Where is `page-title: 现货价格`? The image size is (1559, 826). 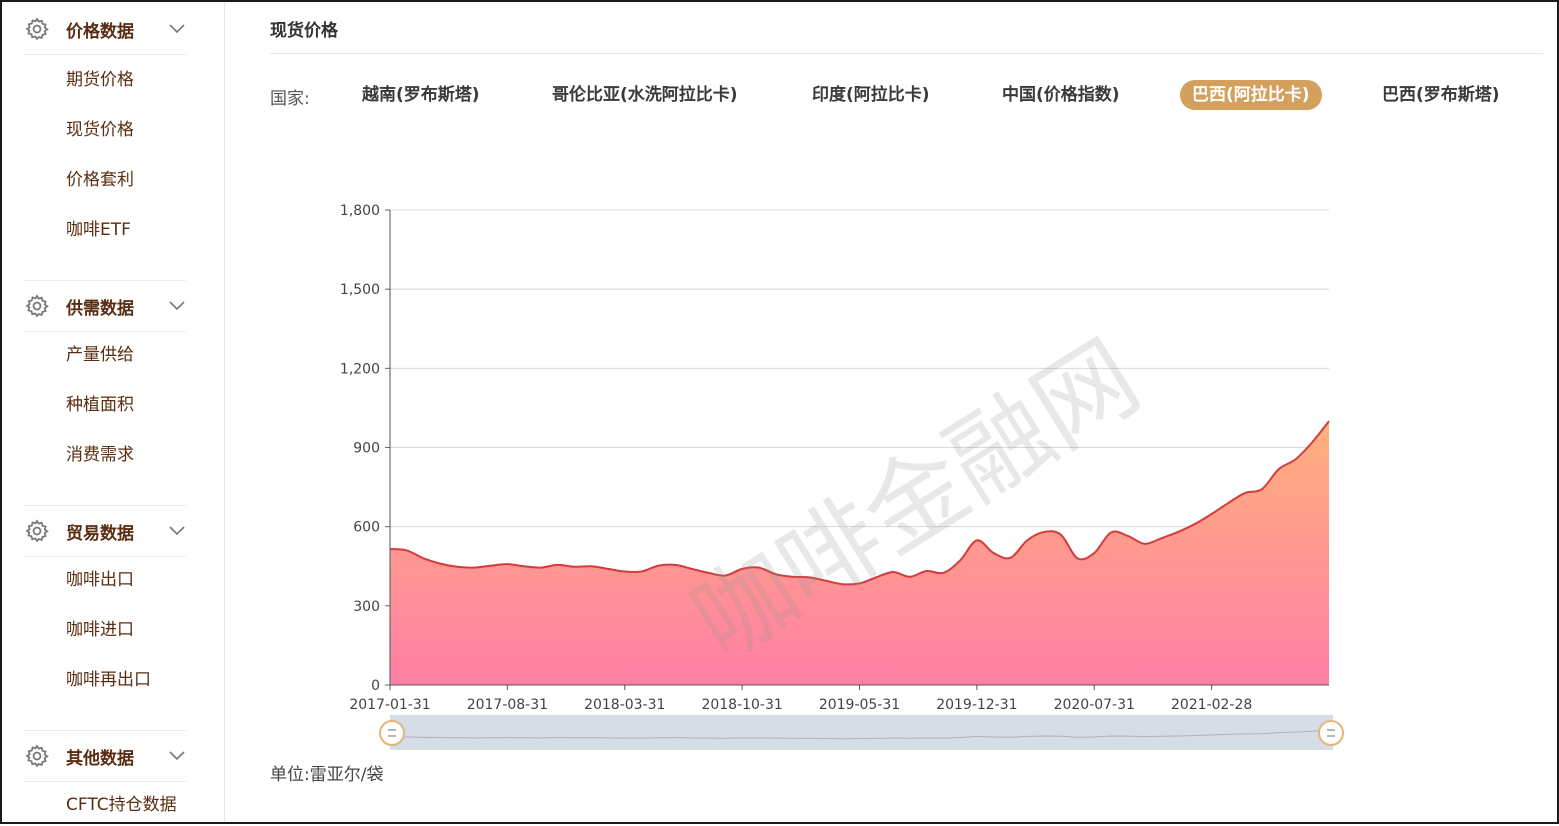 page-title: 现货价格 is located at coordinates (304, 31).